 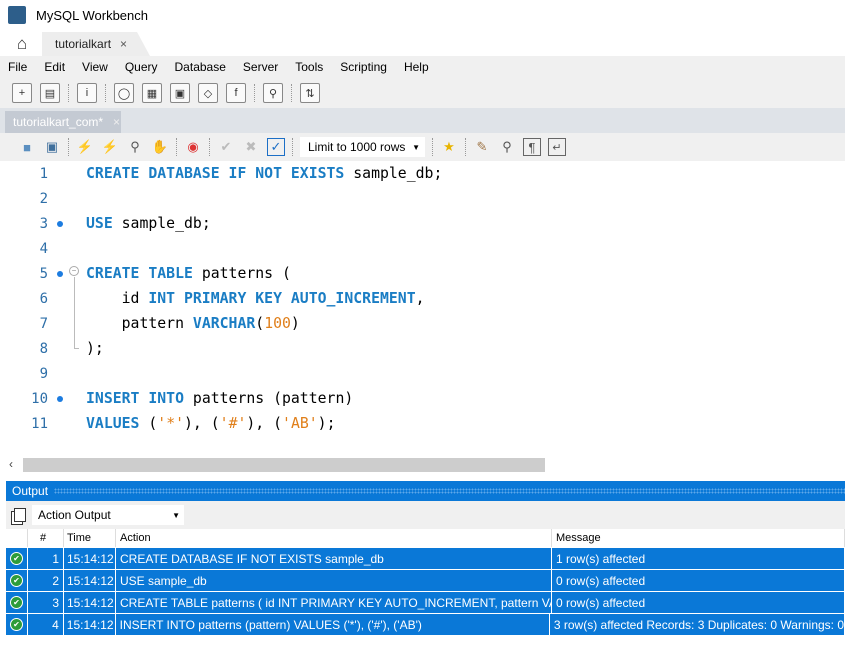 I want to click on code-line: 5 CREATE TABLE patterns (, so click(x=425, y=273).